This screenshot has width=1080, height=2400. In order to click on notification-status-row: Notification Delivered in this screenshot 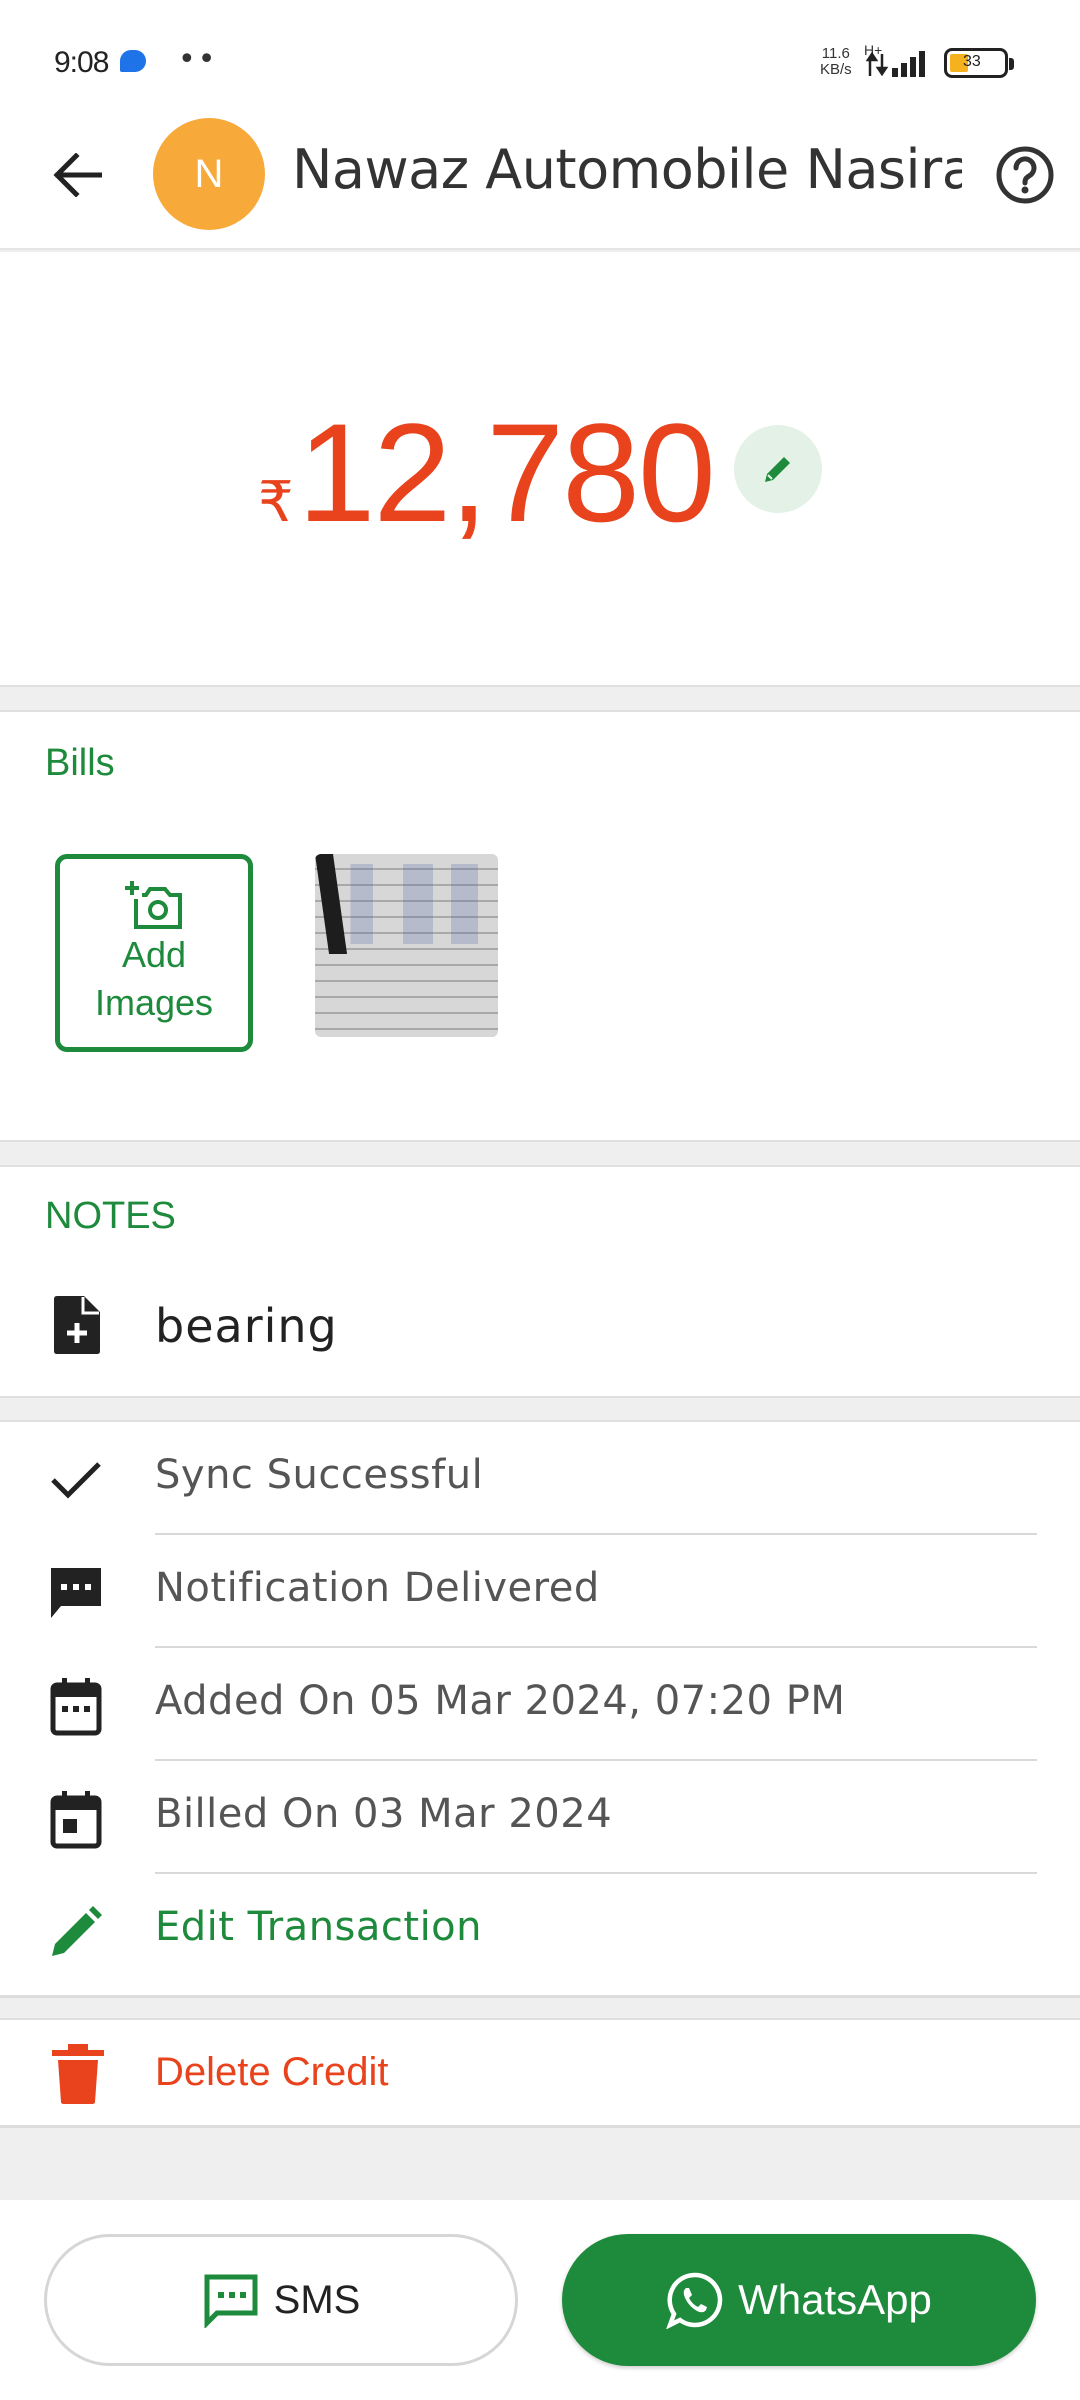, I will do `click(540, 1591)`.